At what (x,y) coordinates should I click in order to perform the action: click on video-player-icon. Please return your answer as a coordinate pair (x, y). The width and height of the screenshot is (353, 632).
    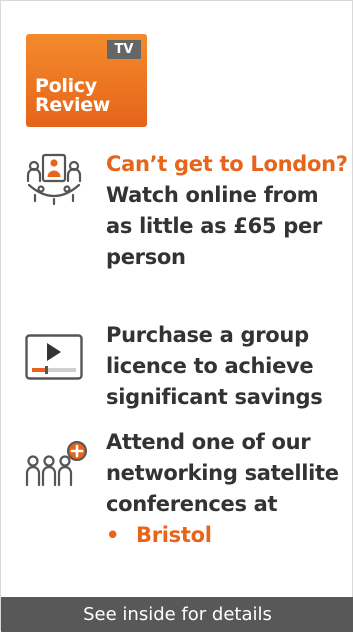
    Looking at the image, I should click on (54, 357).